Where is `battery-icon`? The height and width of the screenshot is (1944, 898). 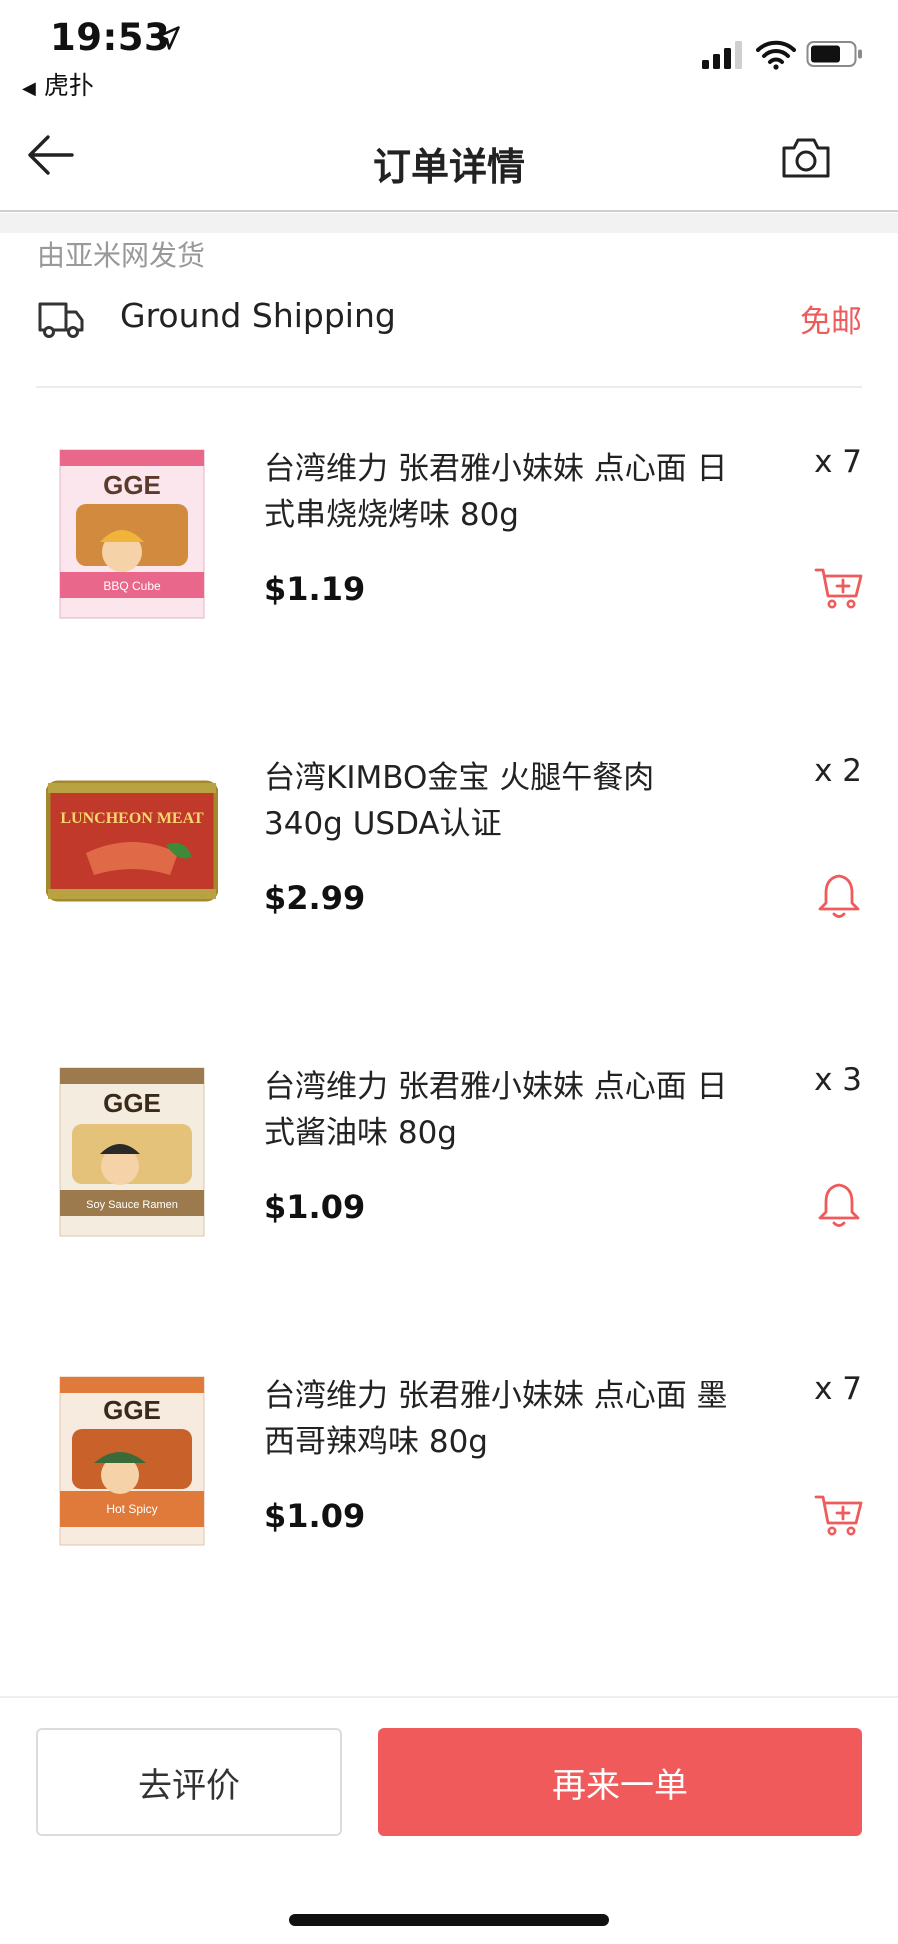
battery-icon is located at coordinates (834, 54).